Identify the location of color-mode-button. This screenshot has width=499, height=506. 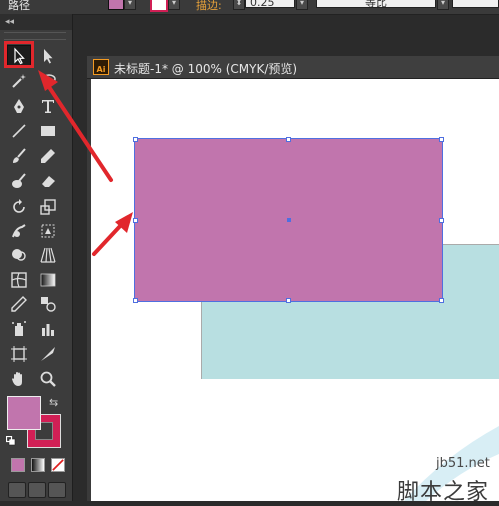
(18, 465).